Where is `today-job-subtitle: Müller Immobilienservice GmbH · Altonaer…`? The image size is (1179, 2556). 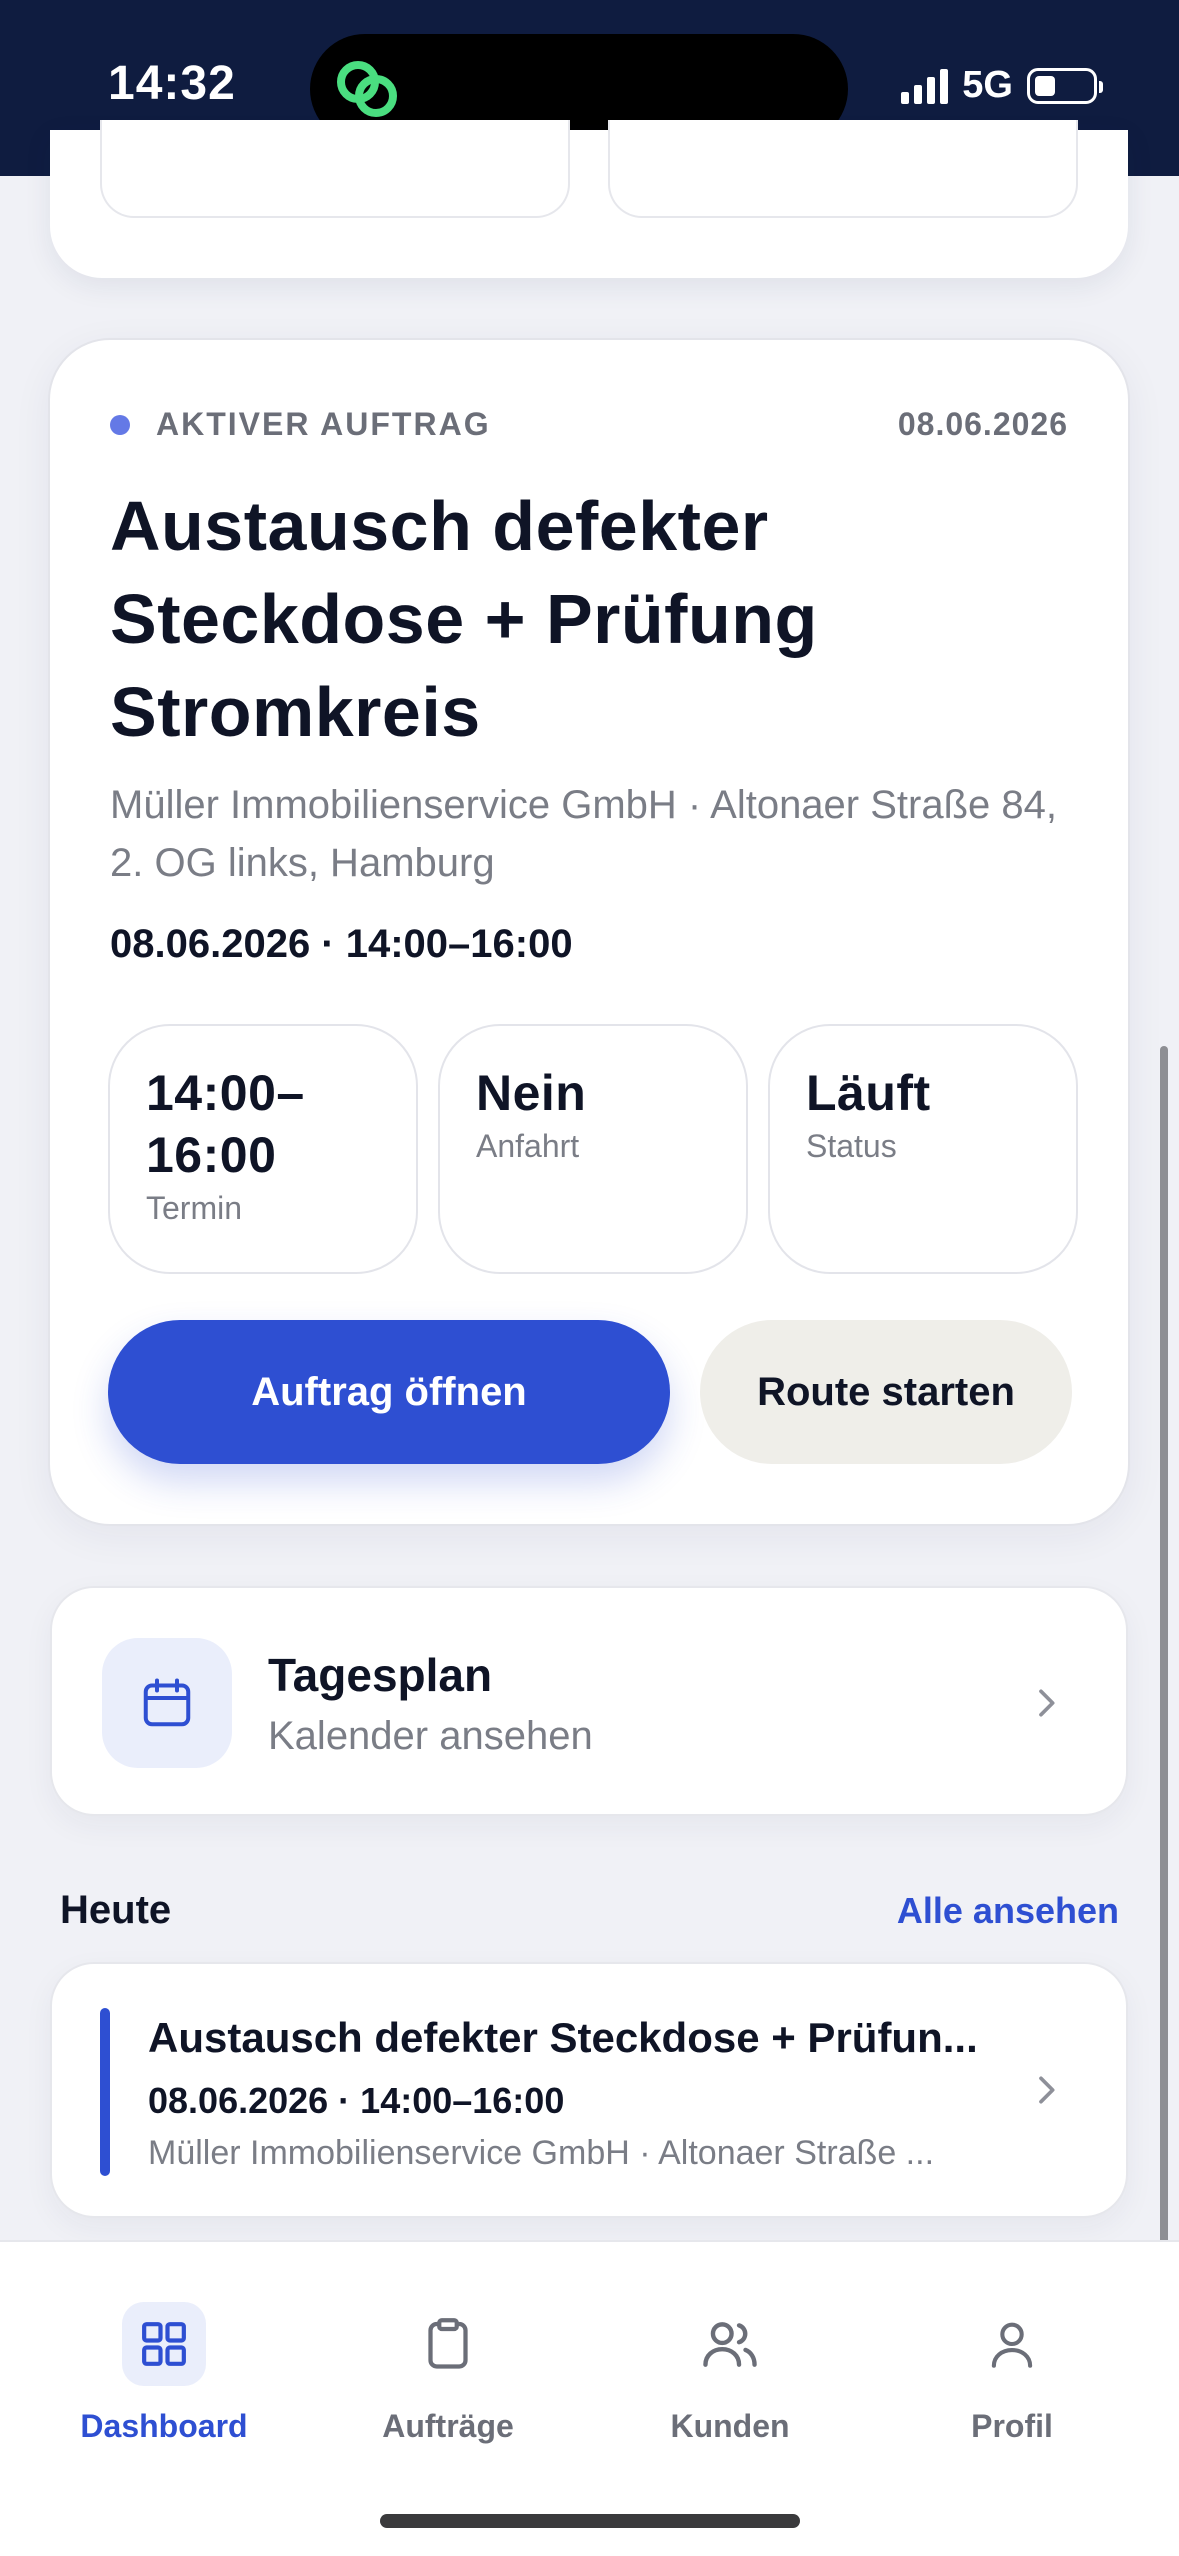
today-job-subtitle: Müller Immobilienservice GmbH · Altonaer… is located at coordinates (541, 2153).